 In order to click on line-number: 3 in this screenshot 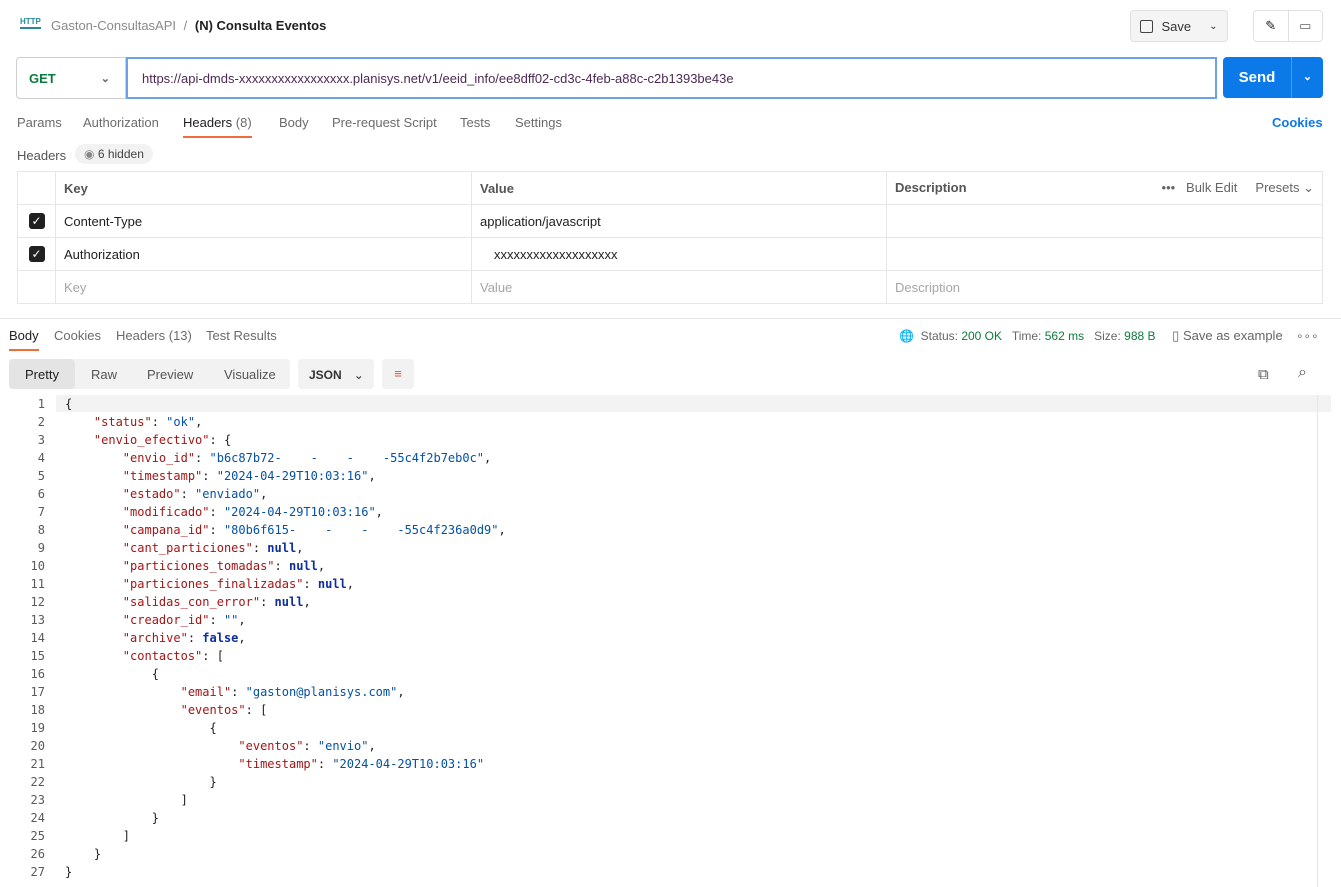, I will do `click(41, 440)`.